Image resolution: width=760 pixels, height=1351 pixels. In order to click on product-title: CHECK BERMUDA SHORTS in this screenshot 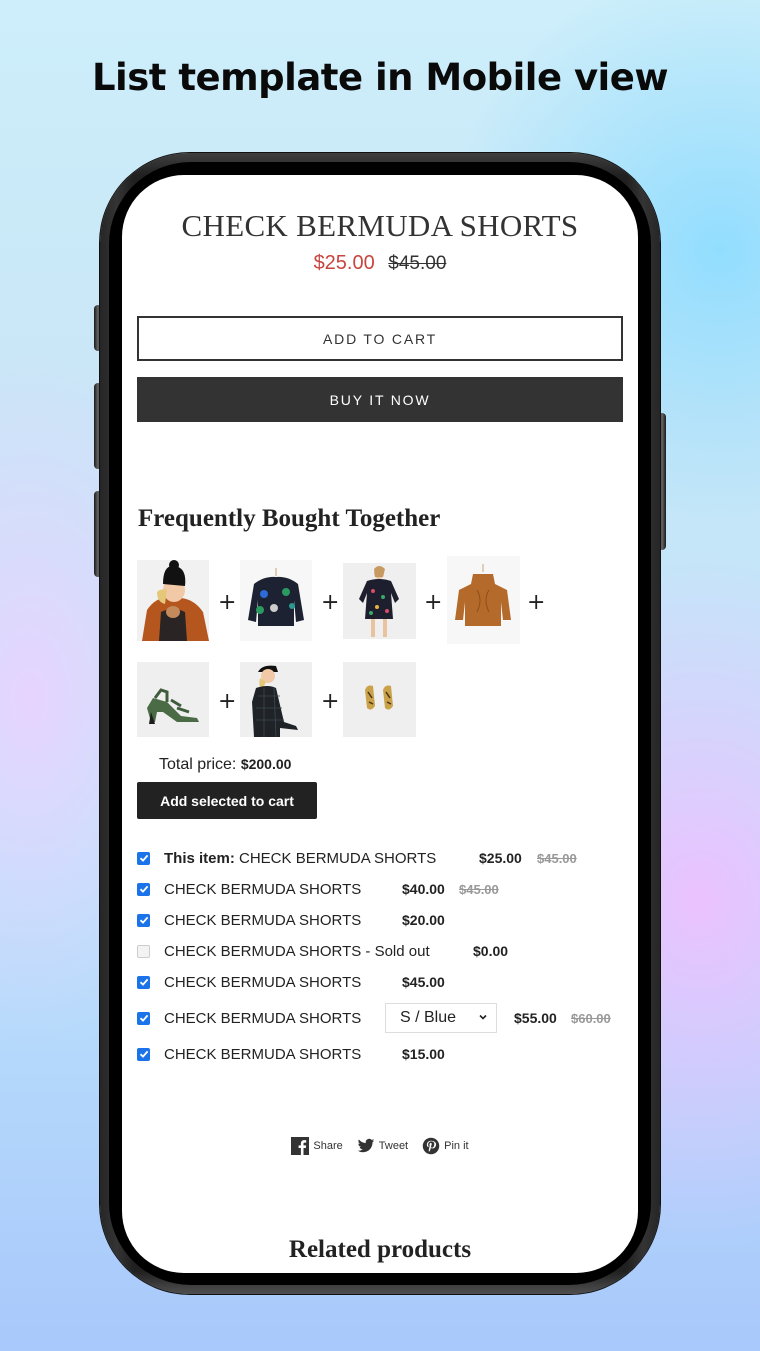, I will do `click(380, 225)`.